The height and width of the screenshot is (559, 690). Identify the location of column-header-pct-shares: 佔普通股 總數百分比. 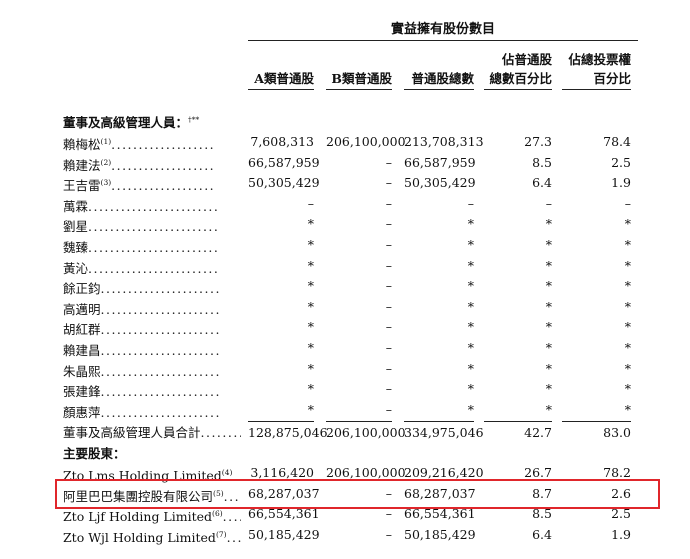
(518, 70).